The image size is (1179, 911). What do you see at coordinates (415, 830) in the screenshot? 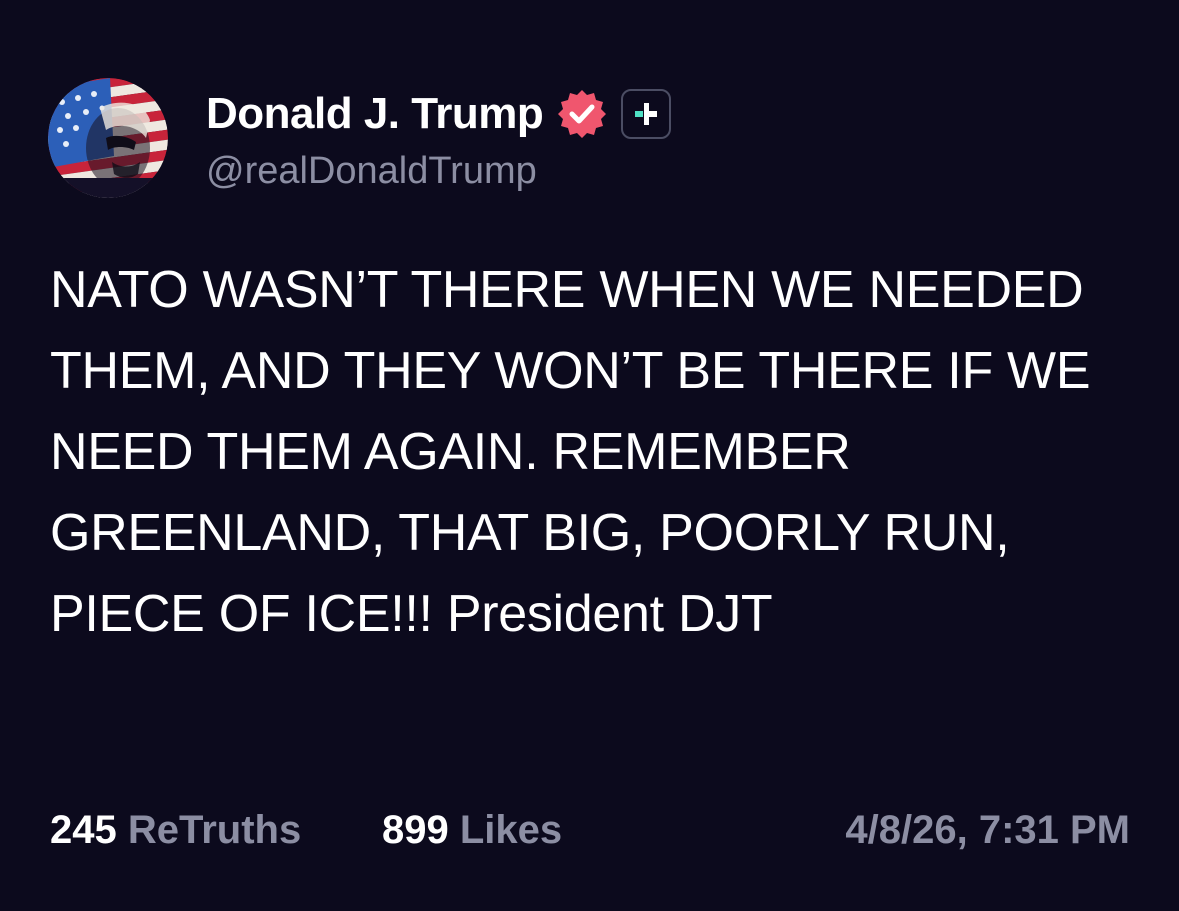
I see `likes-count: 899` at bounding box center [415, 830].